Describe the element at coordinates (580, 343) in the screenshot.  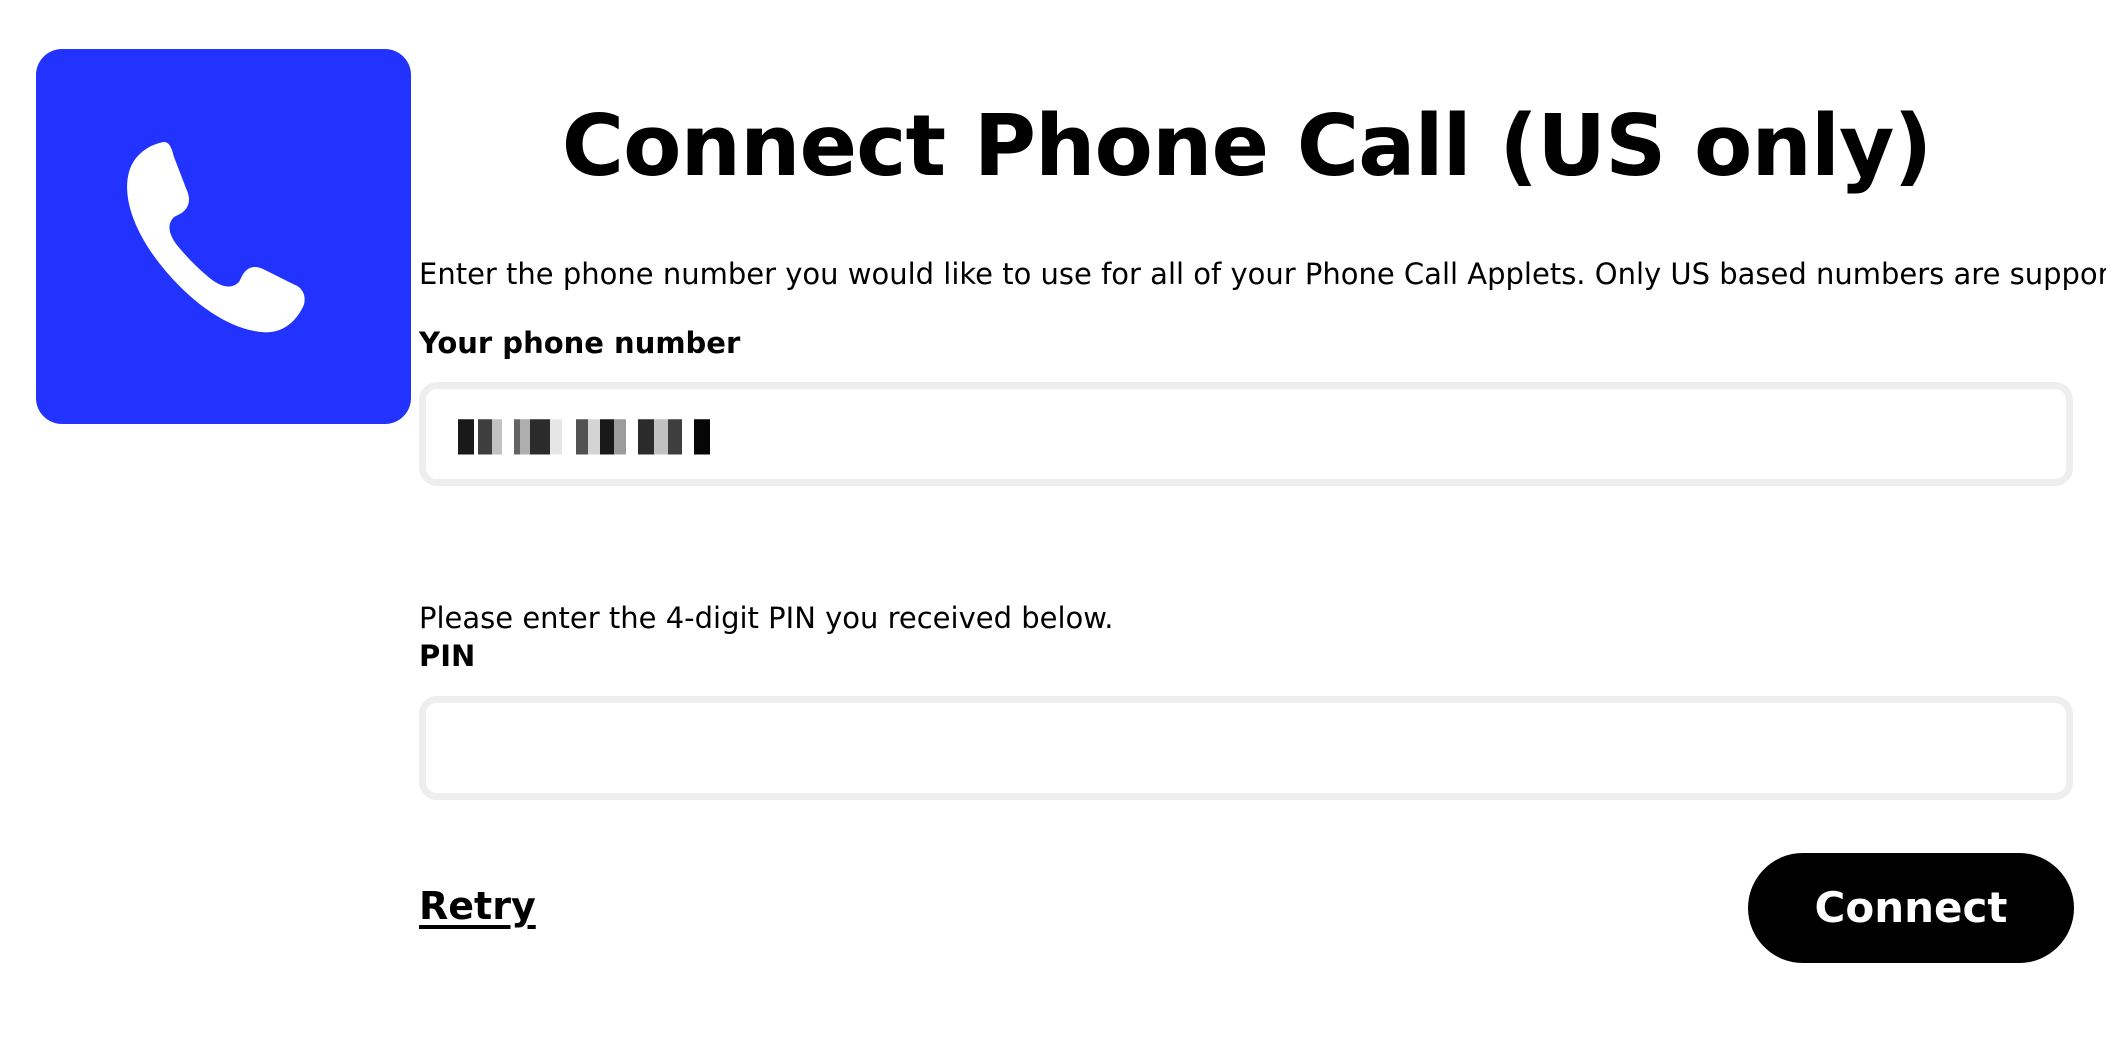
I see `phone-number-label: Your phone number` at that location.